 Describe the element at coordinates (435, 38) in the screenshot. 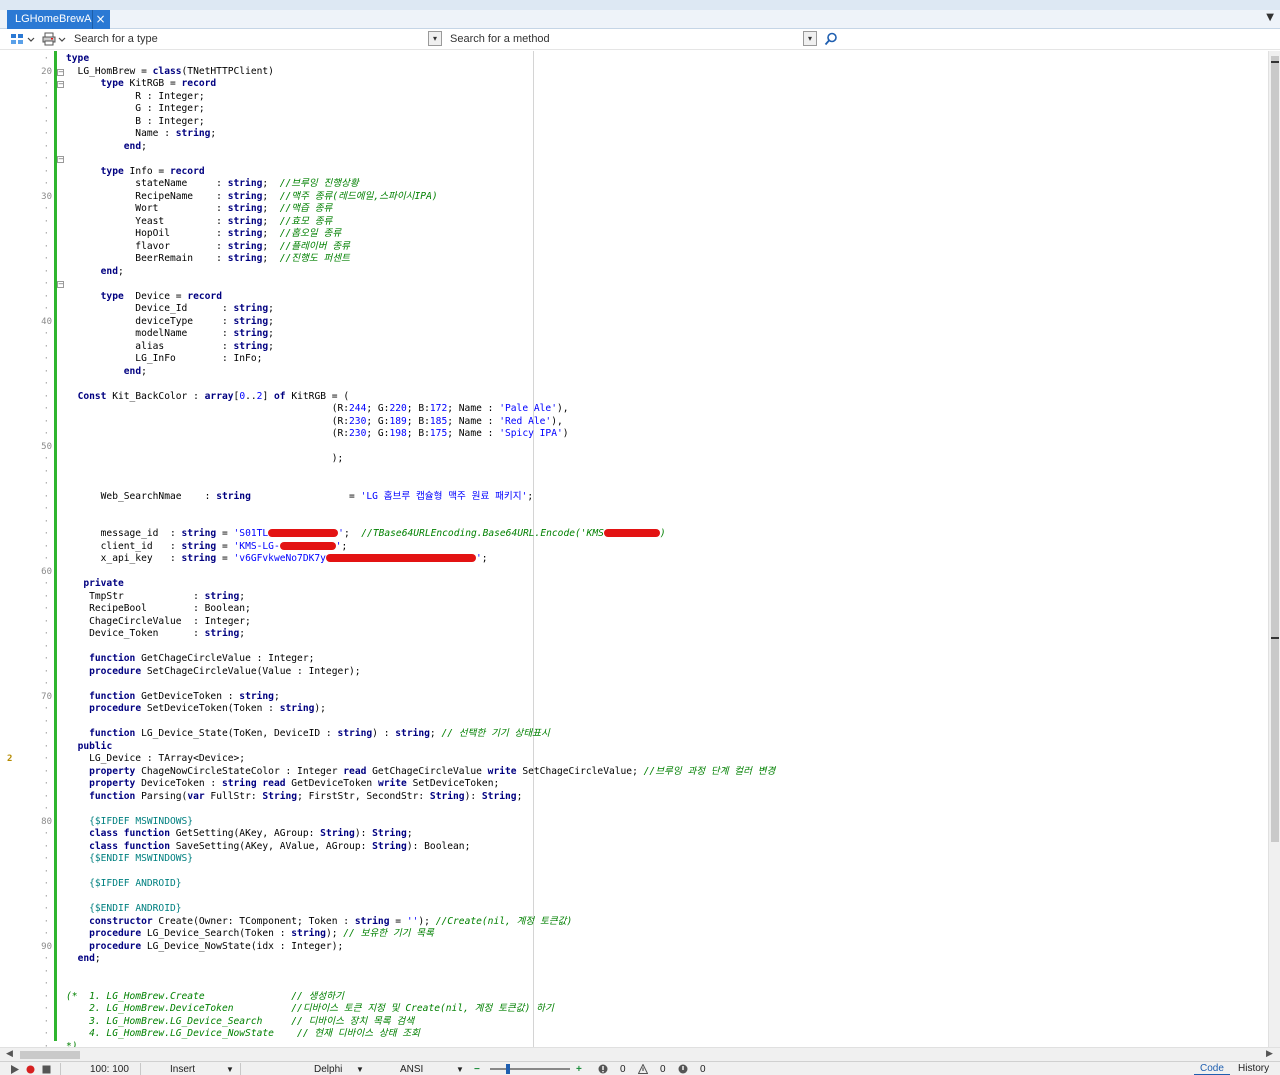

I see `type-search-dropdown-icon: ▾` at that location.